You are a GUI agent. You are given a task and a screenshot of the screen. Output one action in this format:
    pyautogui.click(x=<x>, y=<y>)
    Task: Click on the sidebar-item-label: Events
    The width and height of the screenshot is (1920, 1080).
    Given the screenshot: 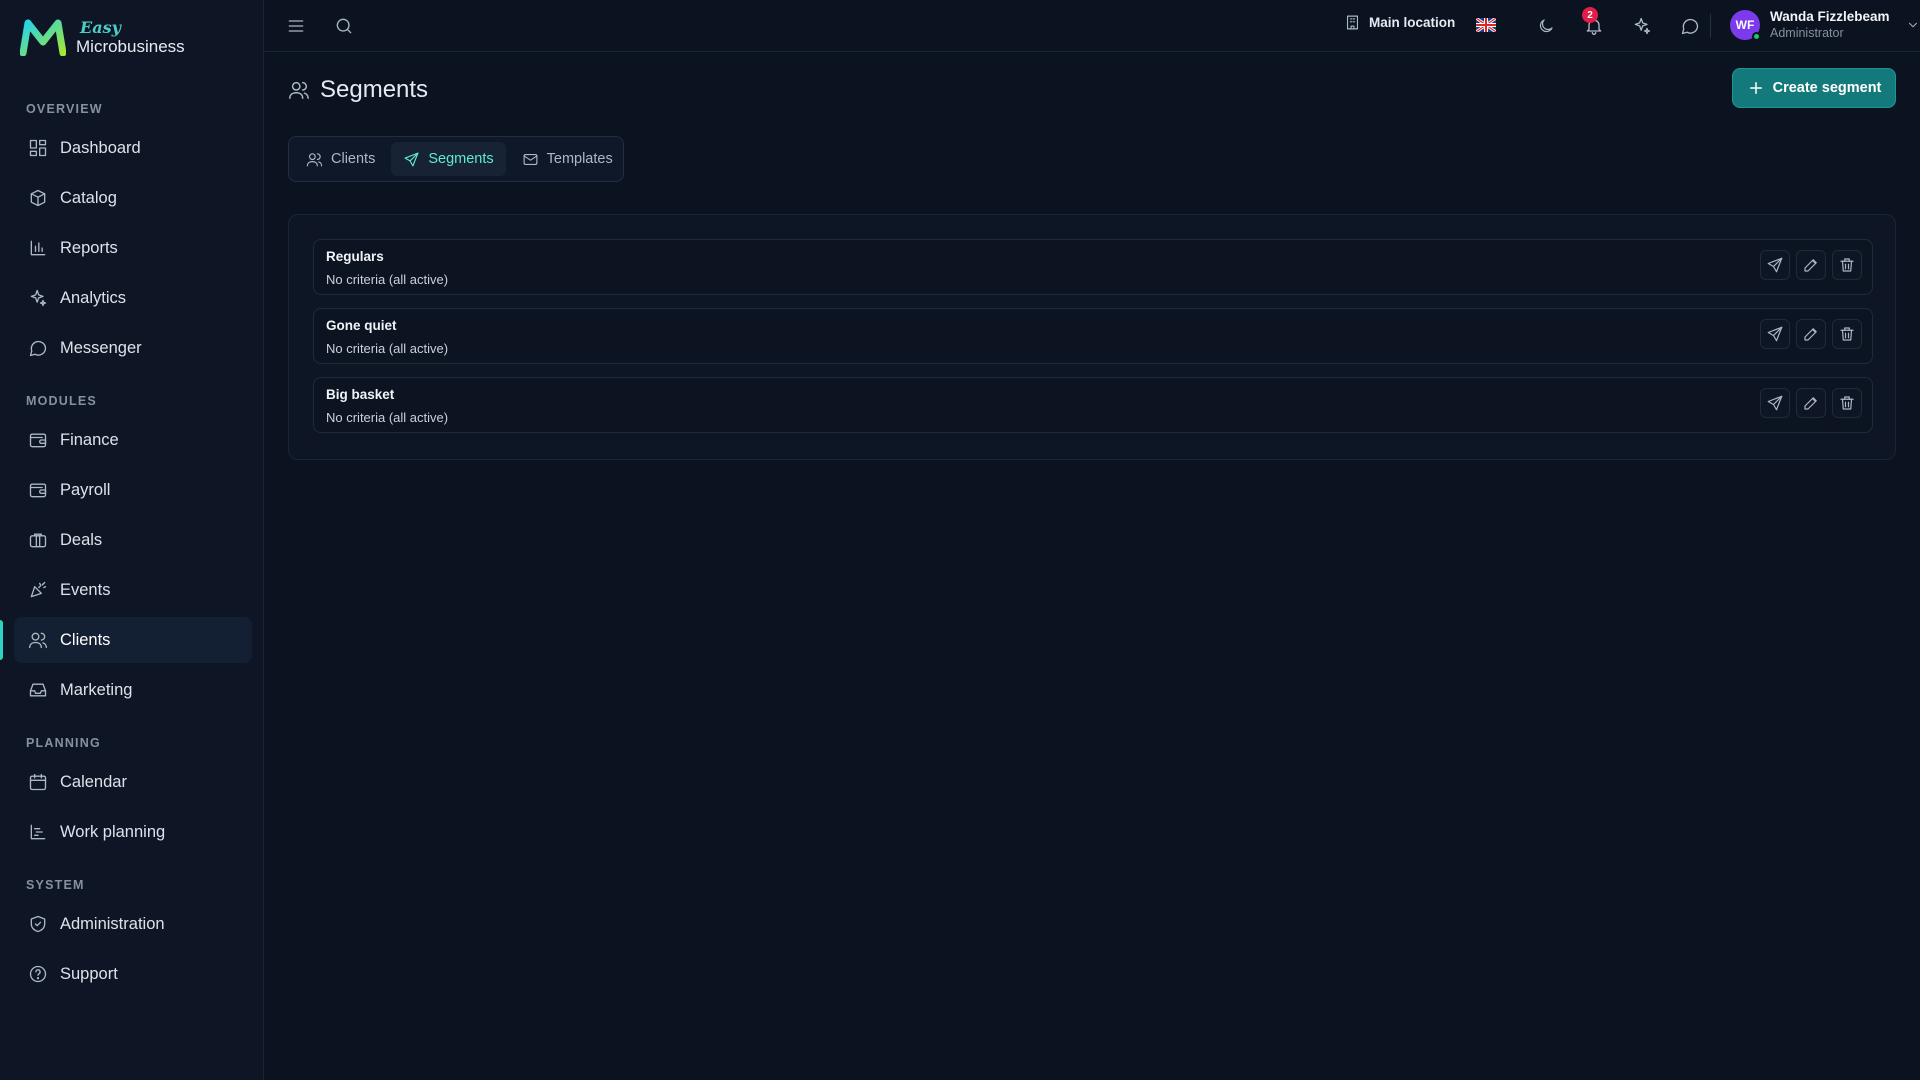 What is the action you would take?
    pyautogui.click(x=85, y=589)
    